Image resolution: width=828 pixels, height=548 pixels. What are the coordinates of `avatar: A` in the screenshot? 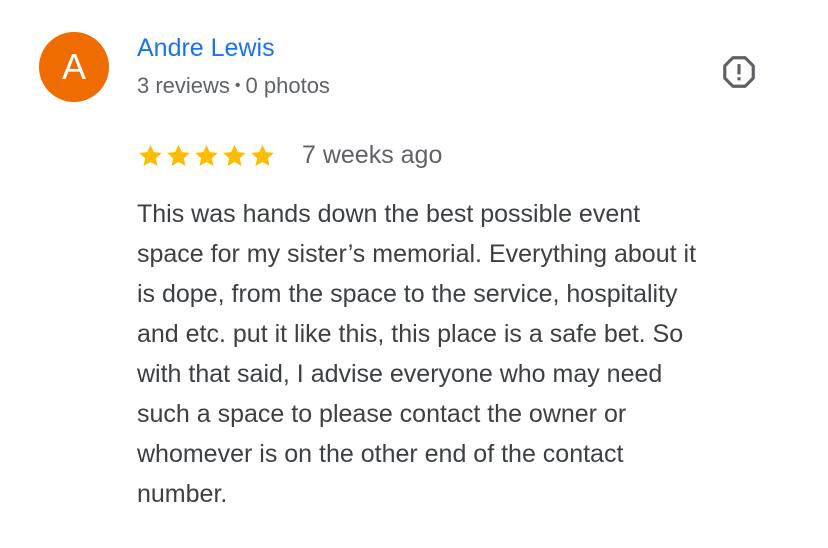 It's located at (74, 67).